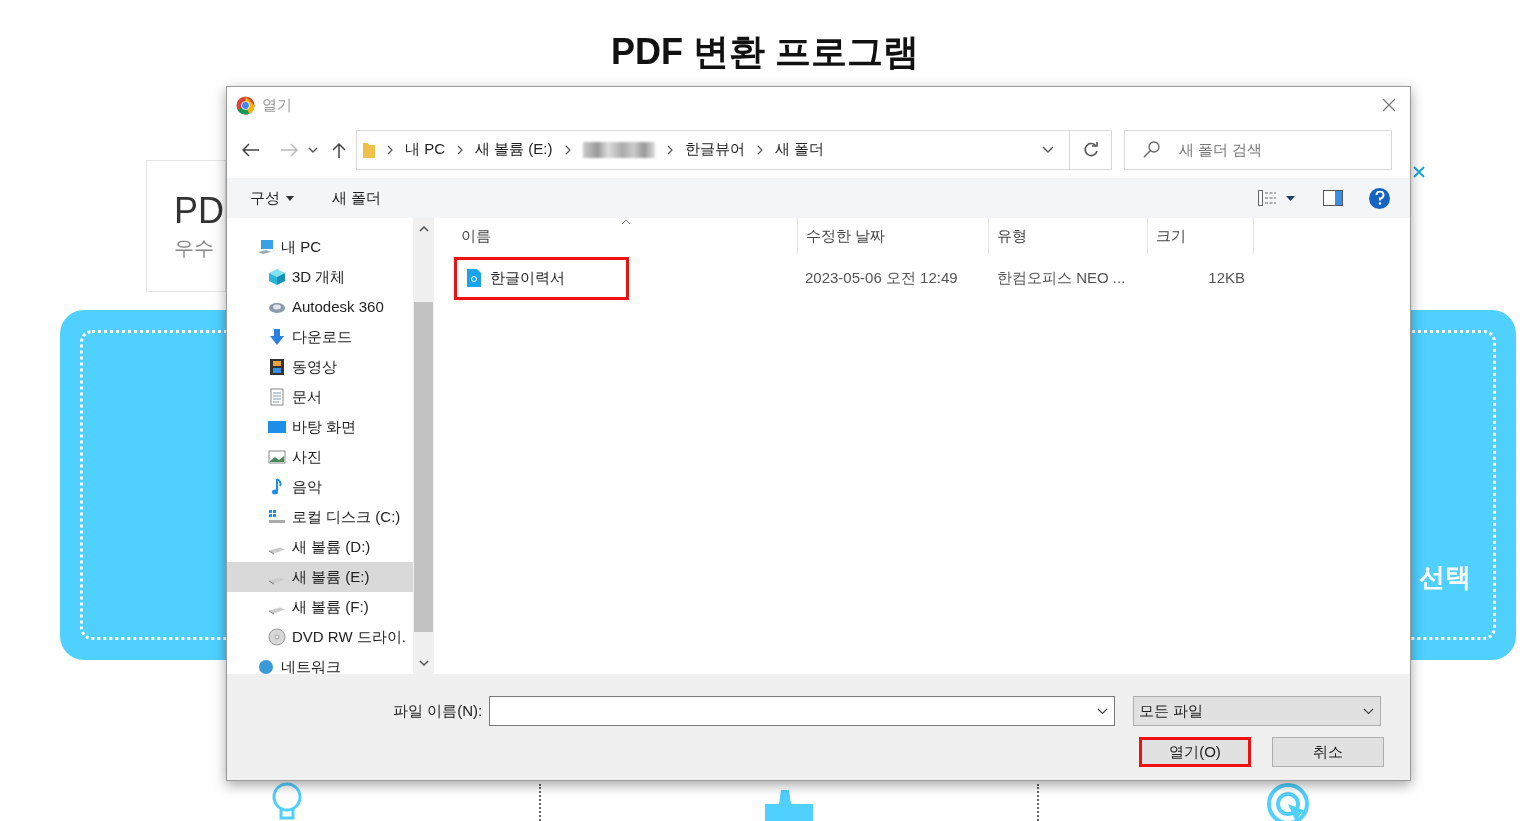 The width and height of the screenshot is (1530, 821). What do you see at coordinates (287, 801) in the screenshot?
I see `lightbulb-icon` at bounding box center [287, 801].